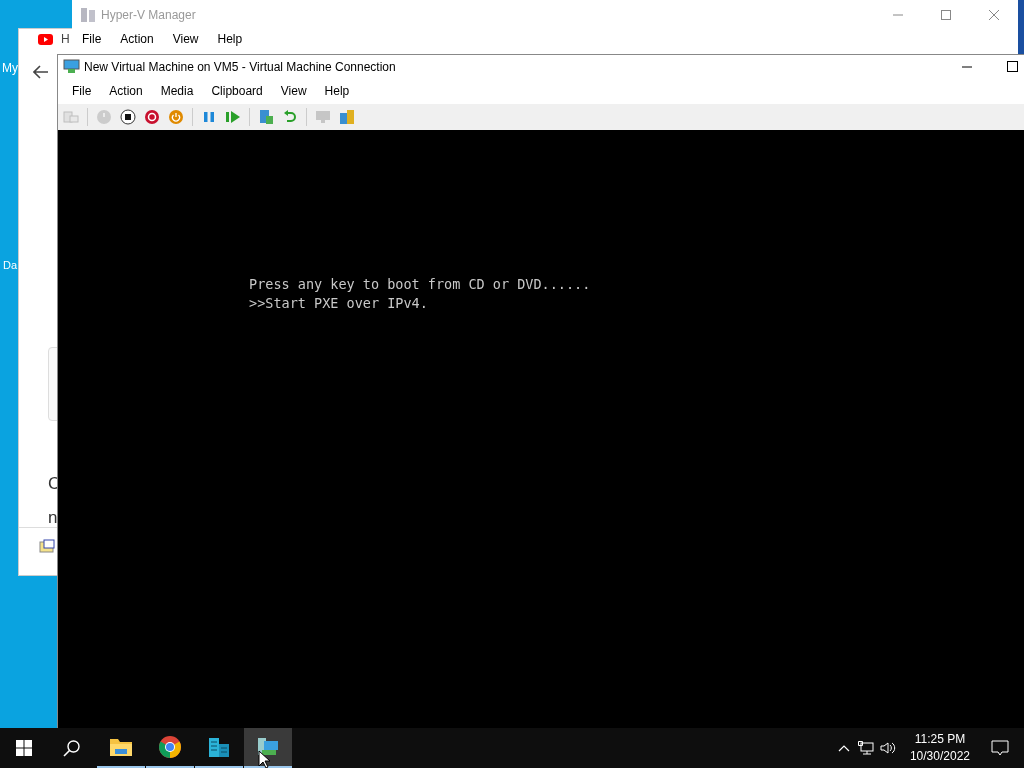 The width and height of the screenshot is (1024, 768). I want to click on taskbar-app-button, so click(268, 748).